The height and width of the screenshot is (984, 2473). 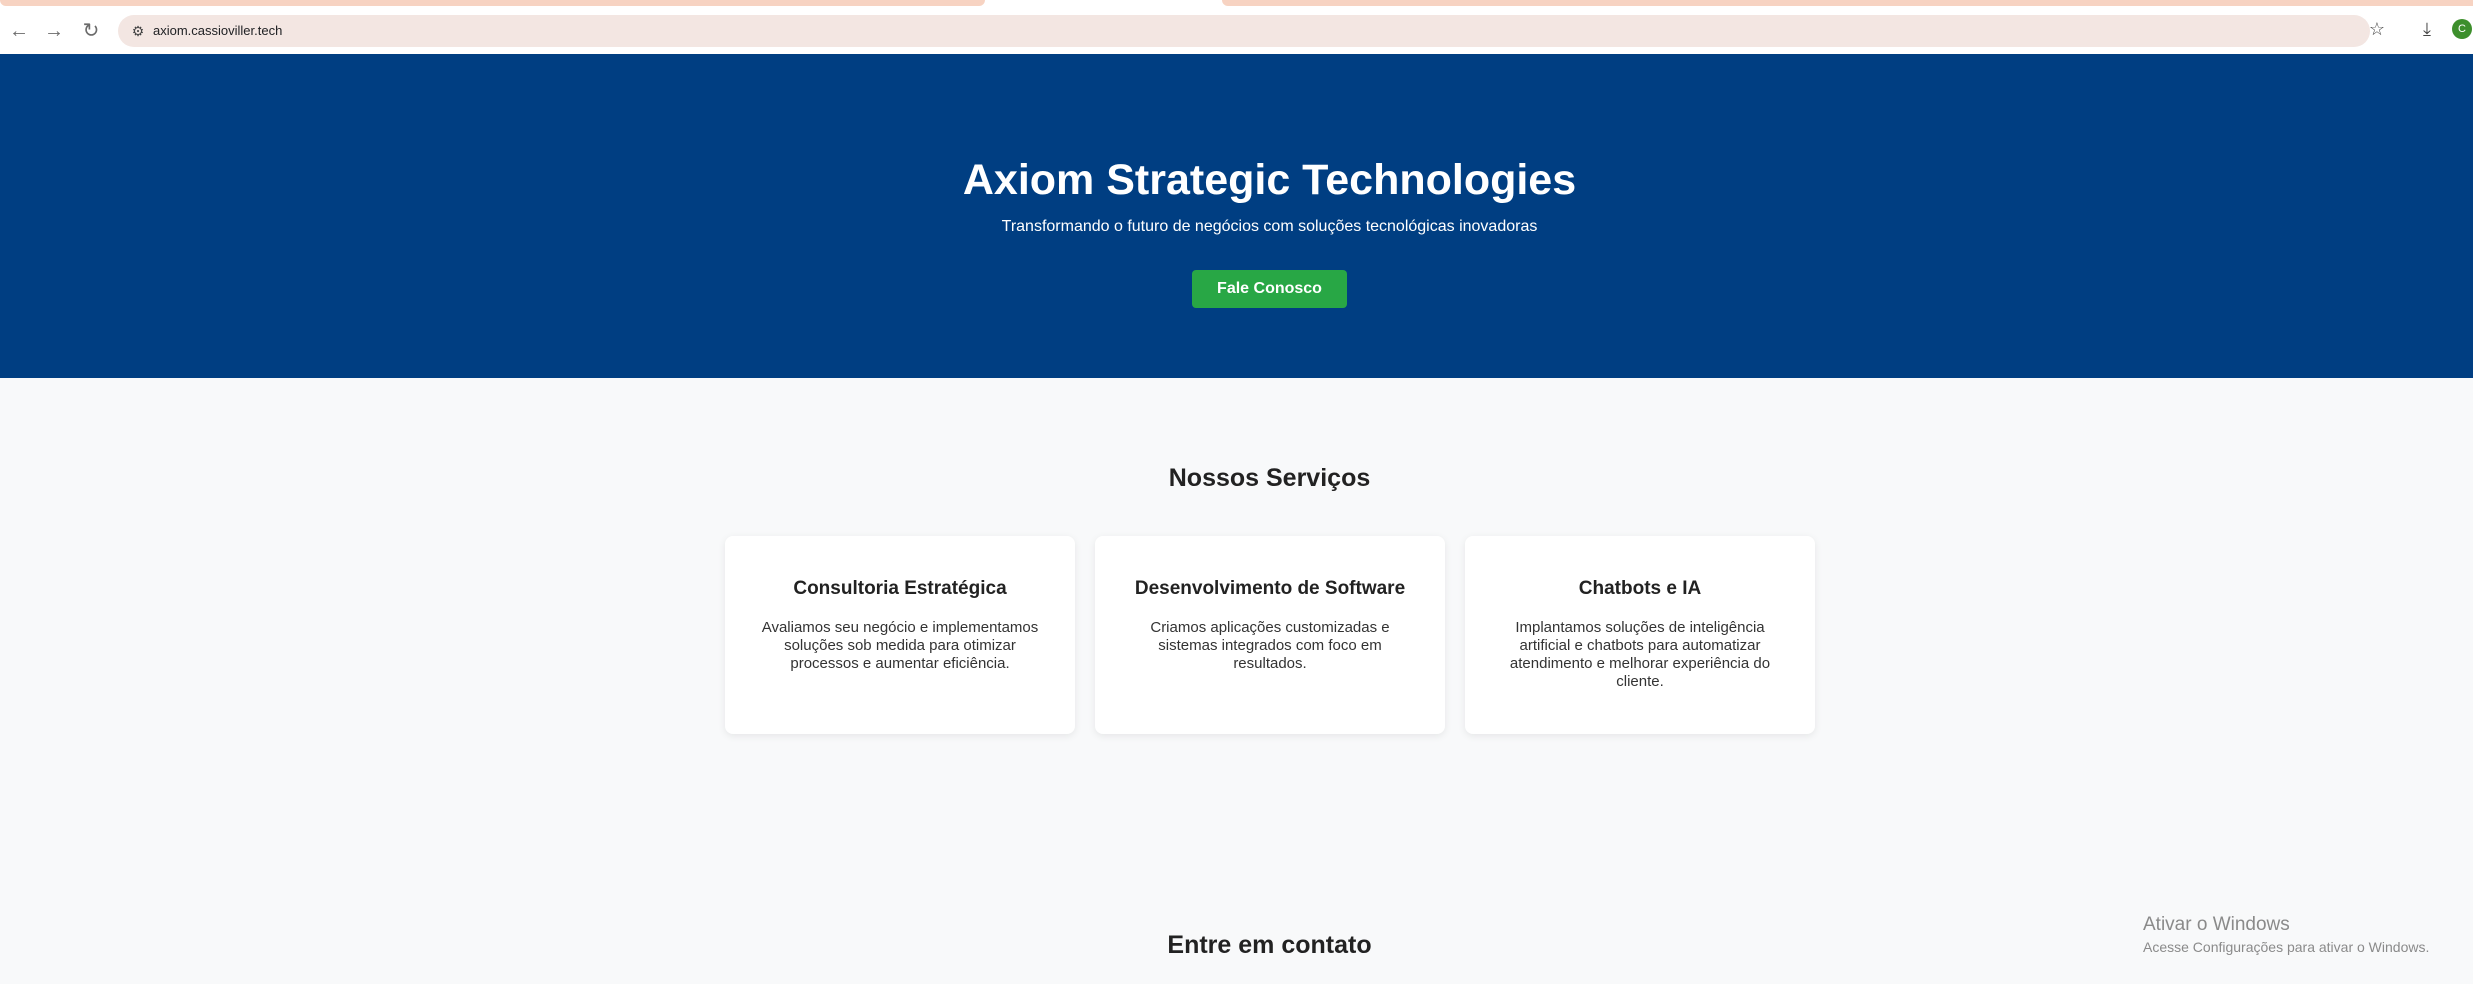 What do you see at coordinates (492, 3) in the screenshot?
I see `tab-left` at bounding box center [492, 3].